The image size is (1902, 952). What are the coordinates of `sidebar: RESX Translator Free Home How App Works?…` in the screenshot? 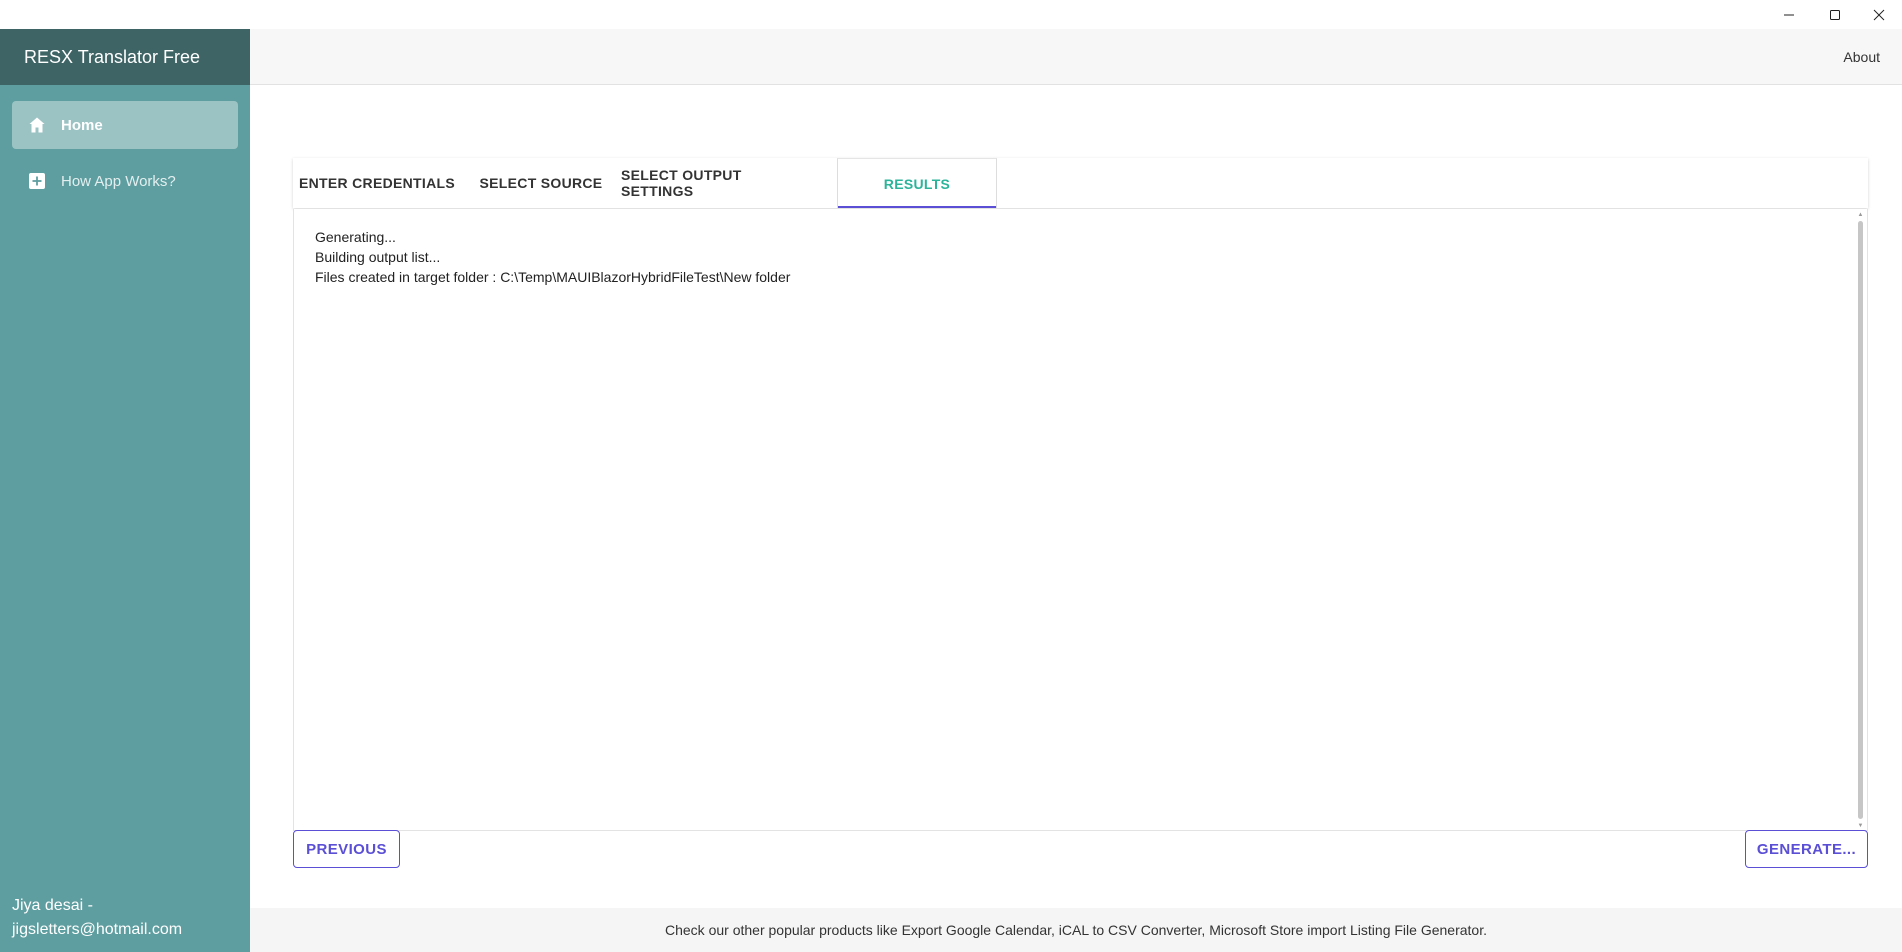 It's located at (125, 490).